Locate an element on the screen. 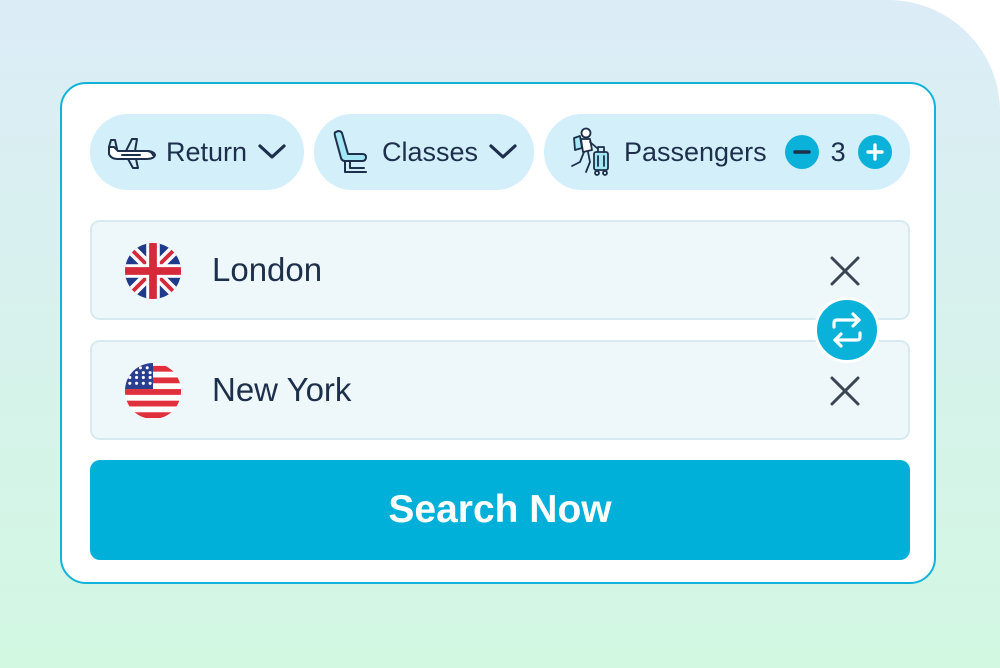 The height and width of the screenshot is (668, 1000). us-flag-icon is located at coordinates (153, 391).